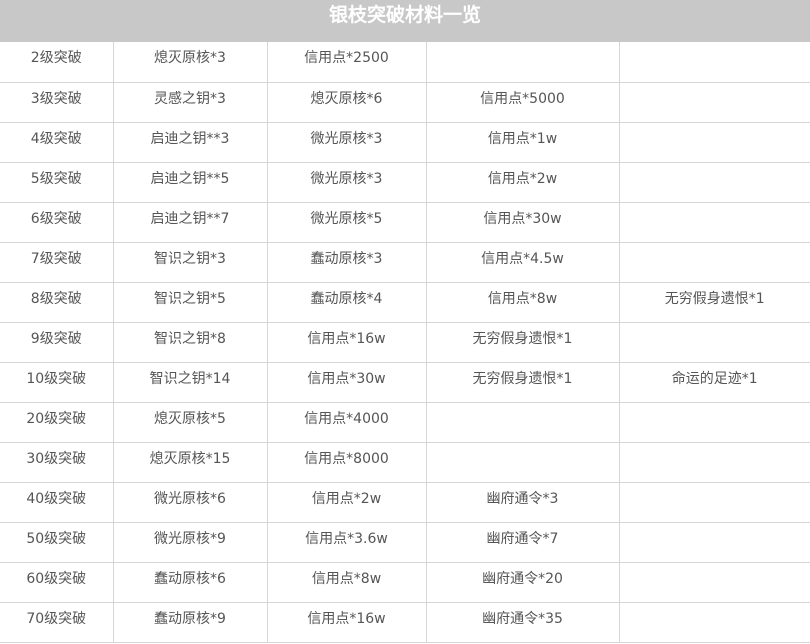 The image size is (810, 644). I want to click on cell-material-1: 智识之钥*8, so click(190, 342).